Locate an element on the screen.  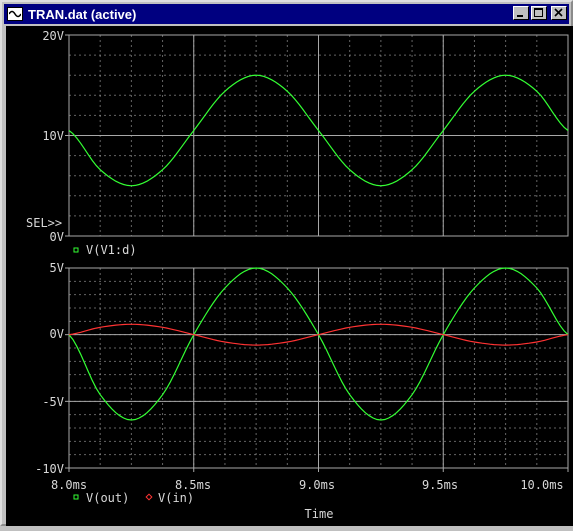
minimize-button is located at coordinates (521, 13).